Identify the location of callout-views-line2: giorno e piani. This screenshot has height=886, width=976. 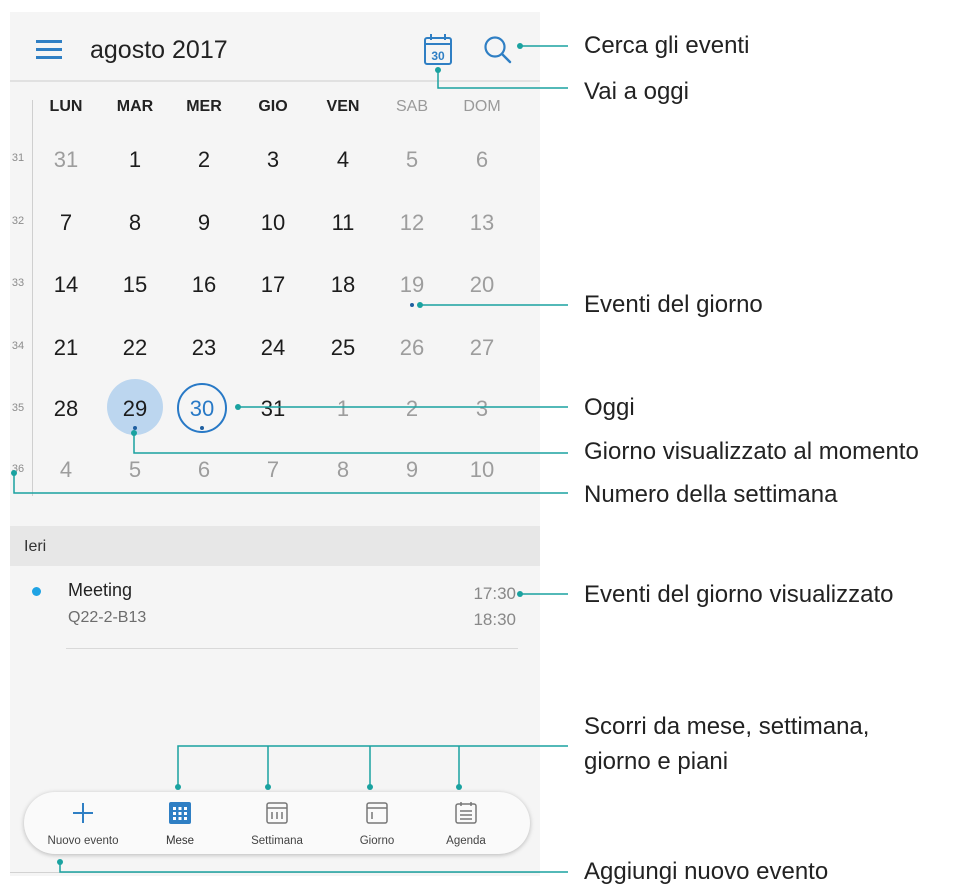
(656, 761).